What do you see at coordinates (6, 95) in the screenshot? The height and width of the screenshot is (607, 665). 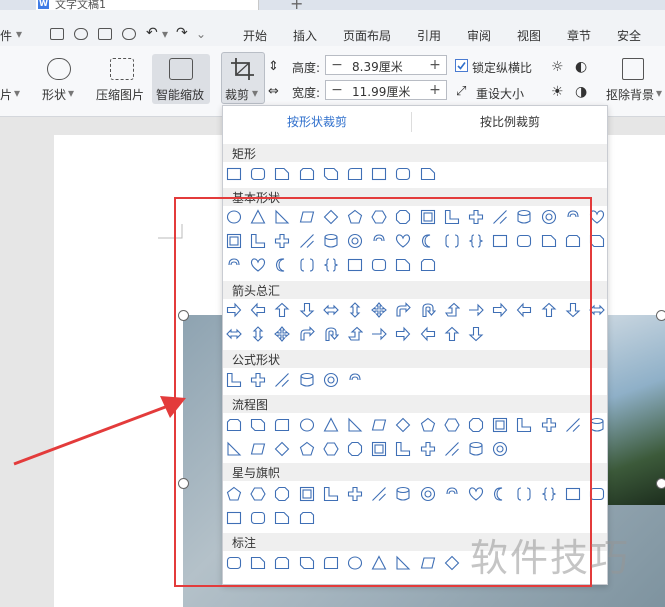 I see `ribbon-partial-label: 片` at bounding box center [6, 95].